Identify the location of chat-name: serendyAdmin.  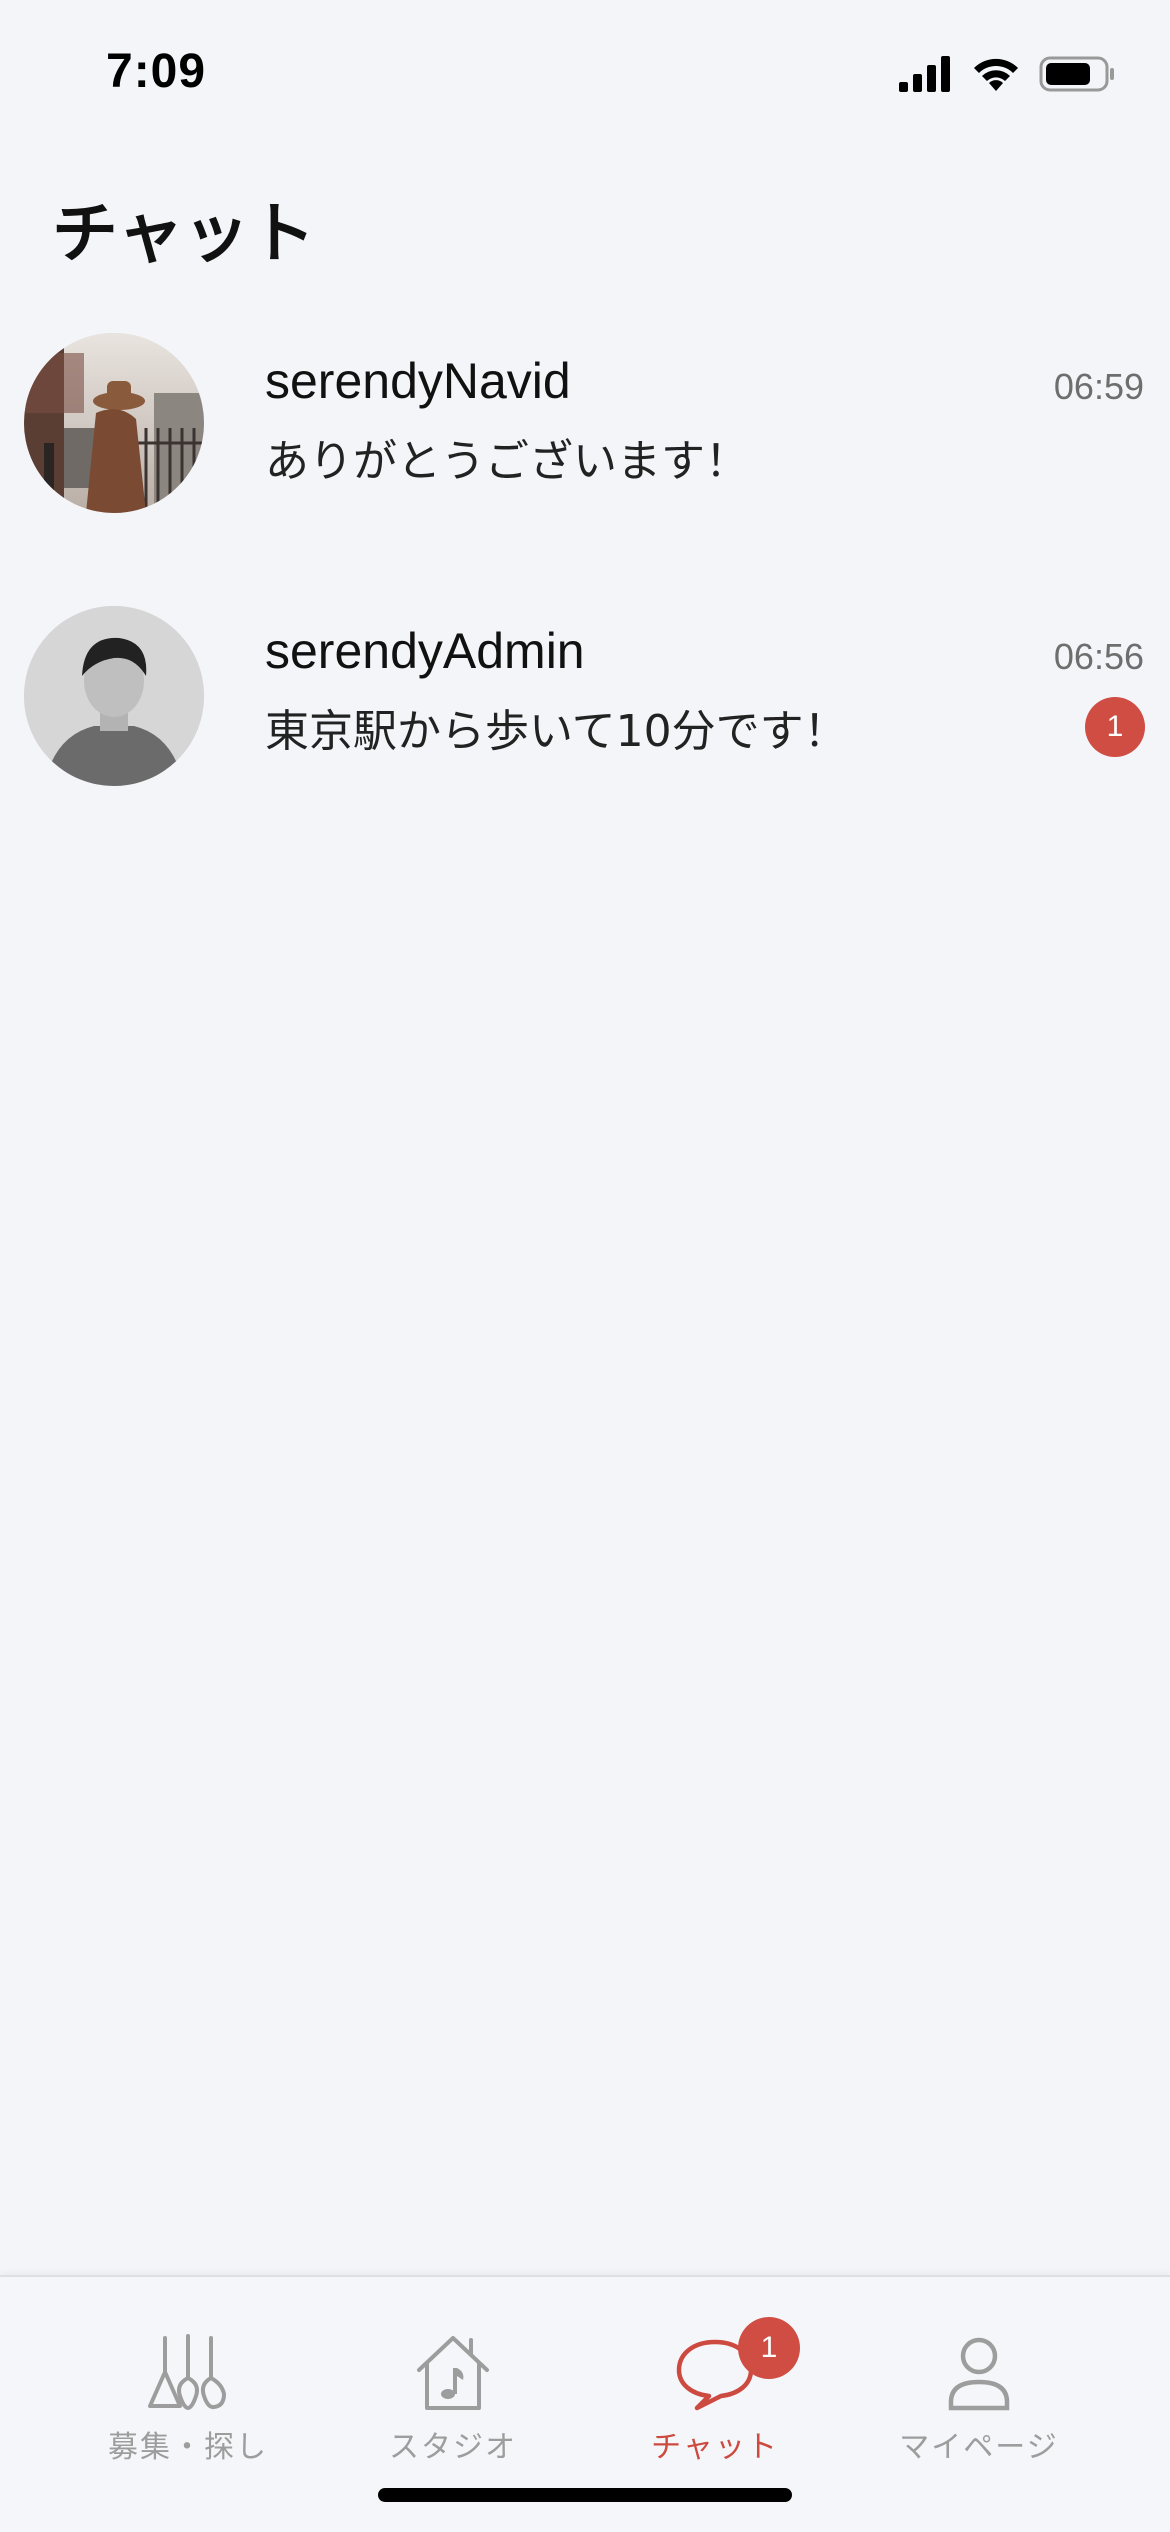
(425, 651).